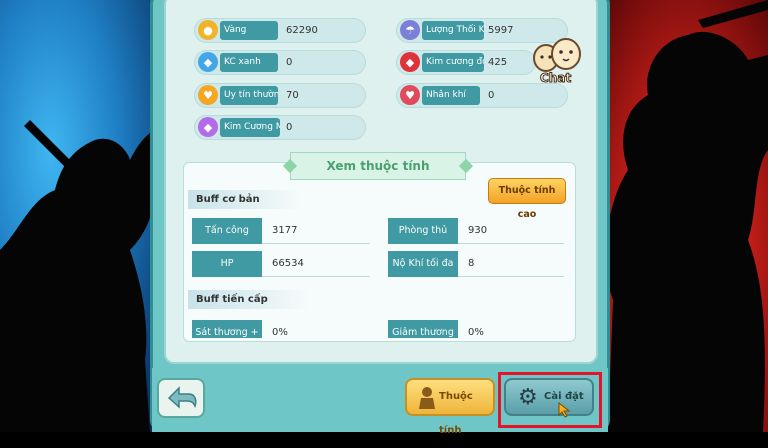  What do you see at coordinates (501, 30) in the screenshot?
I see `currency-value: 5997` at bounding box center [501, 30].